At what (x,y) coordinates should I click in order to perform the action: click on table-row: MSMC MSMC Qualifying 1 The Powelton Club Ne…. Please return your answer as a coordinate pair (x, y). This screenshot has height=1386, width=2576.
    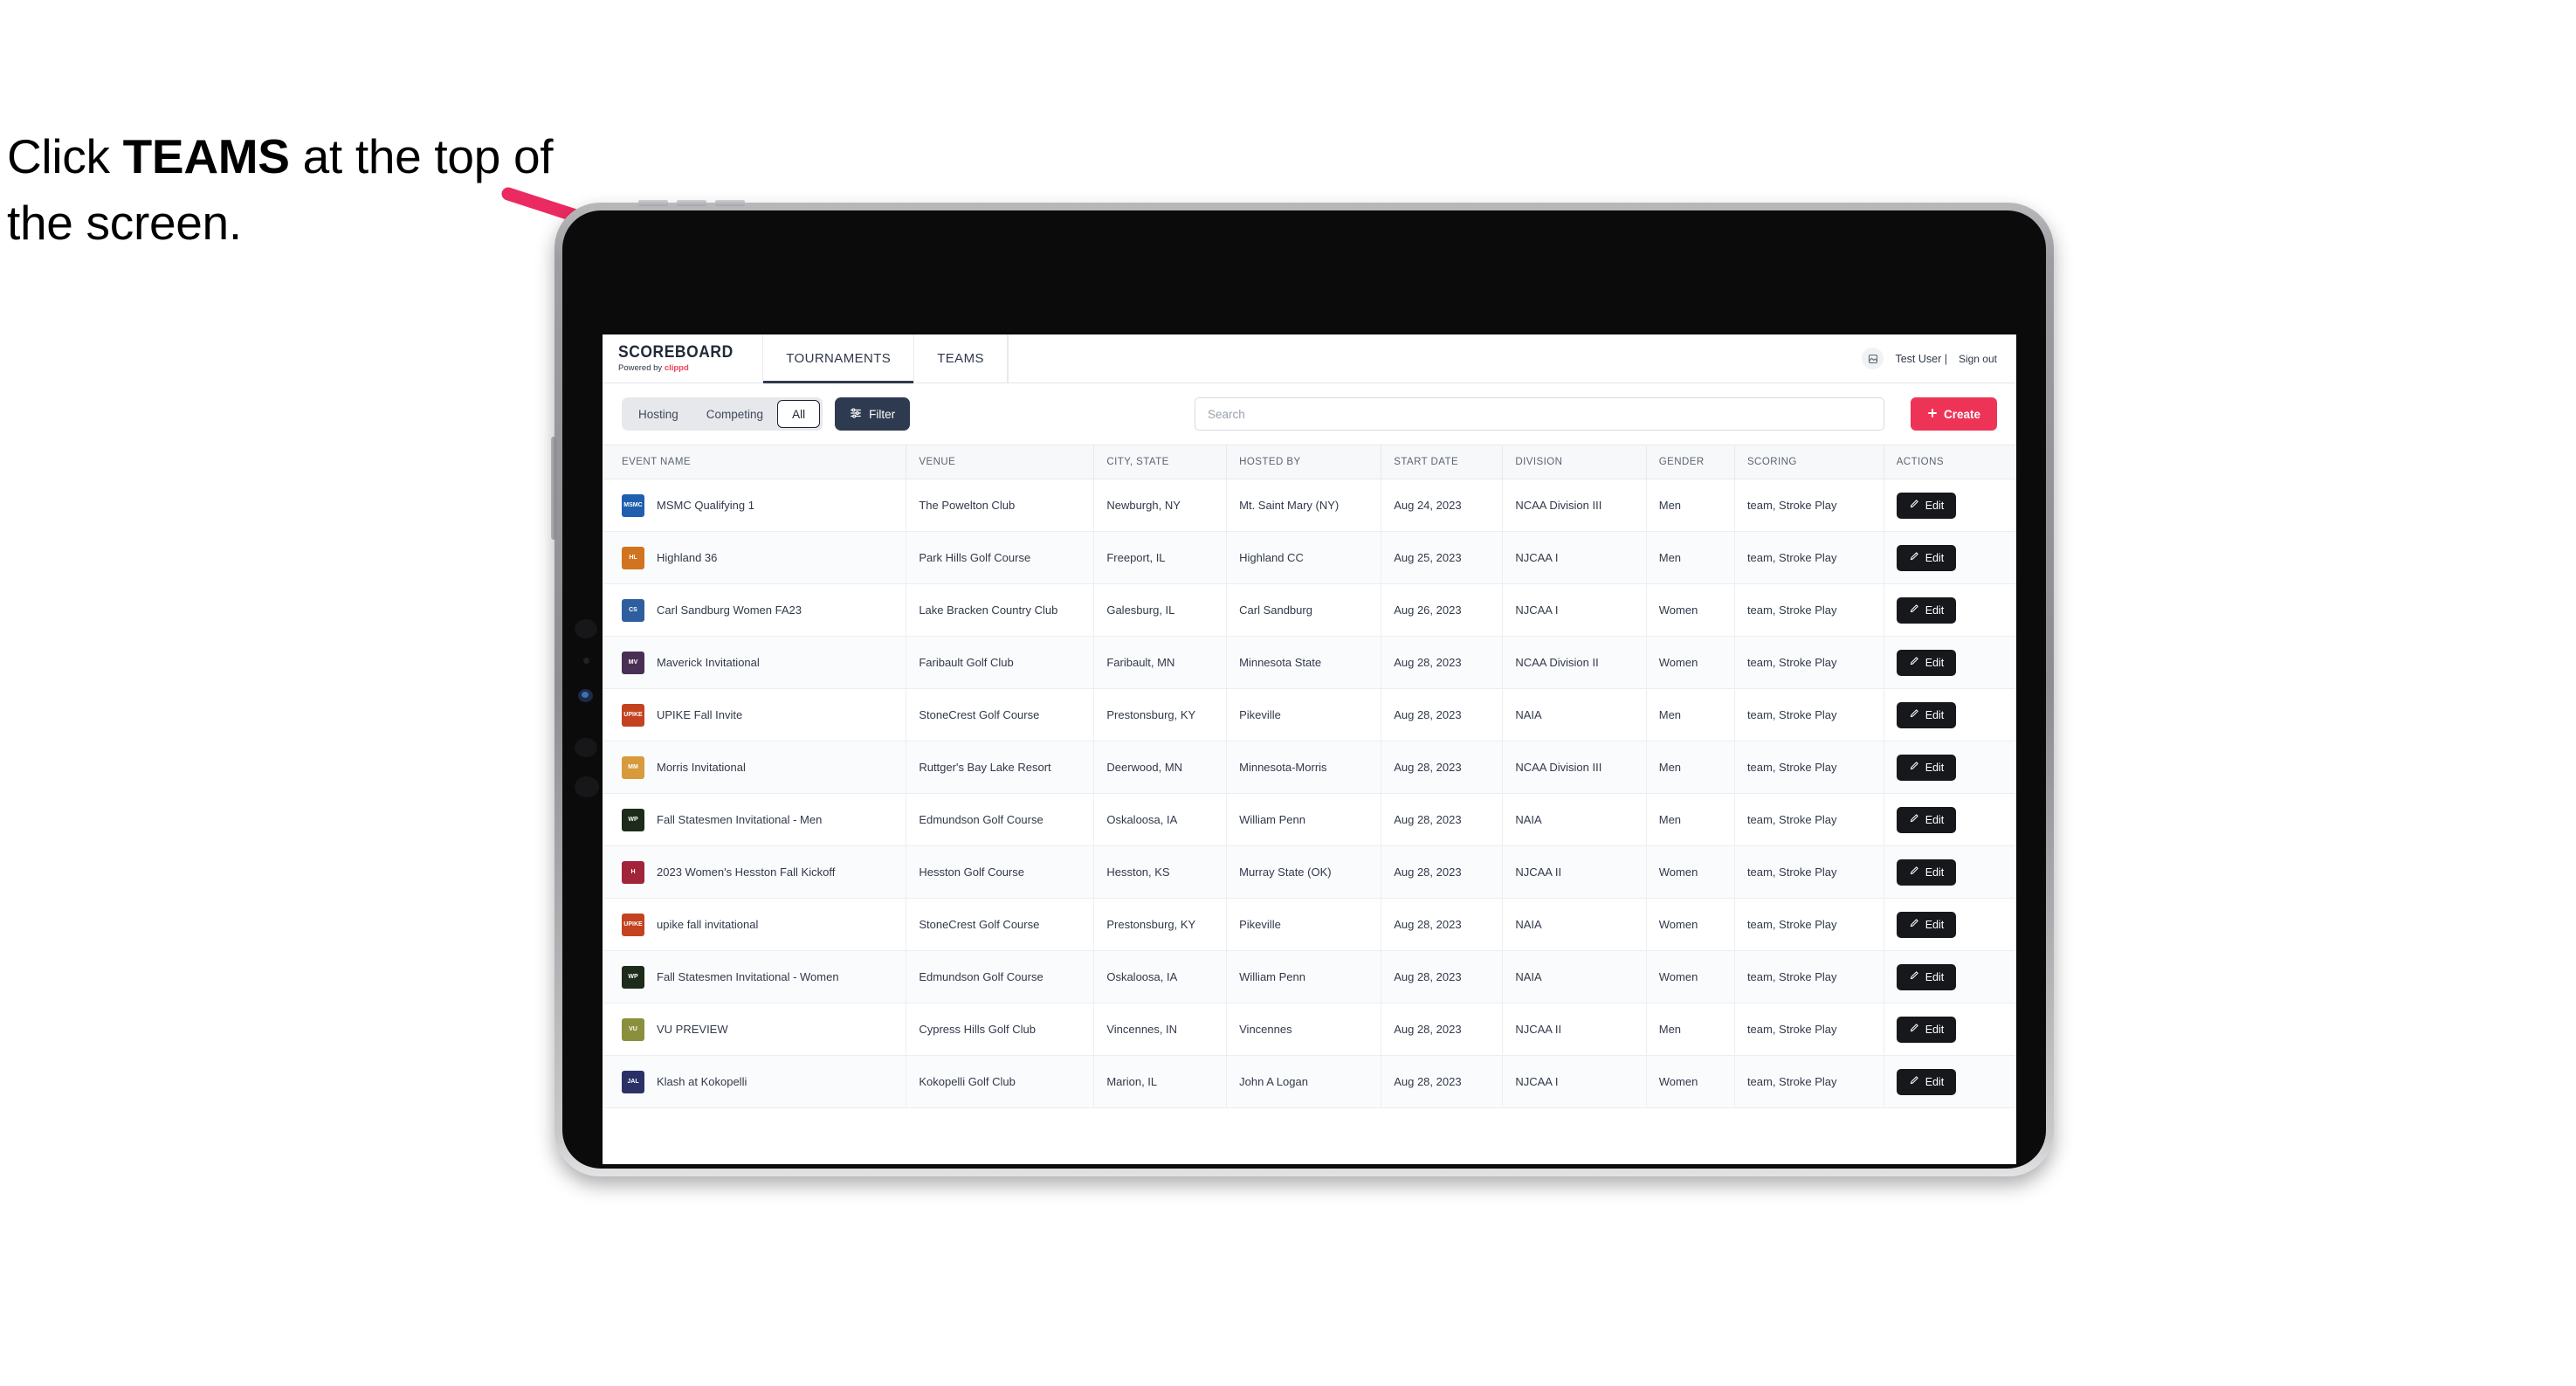
    Looking at the image, I should click on (1309, 506).